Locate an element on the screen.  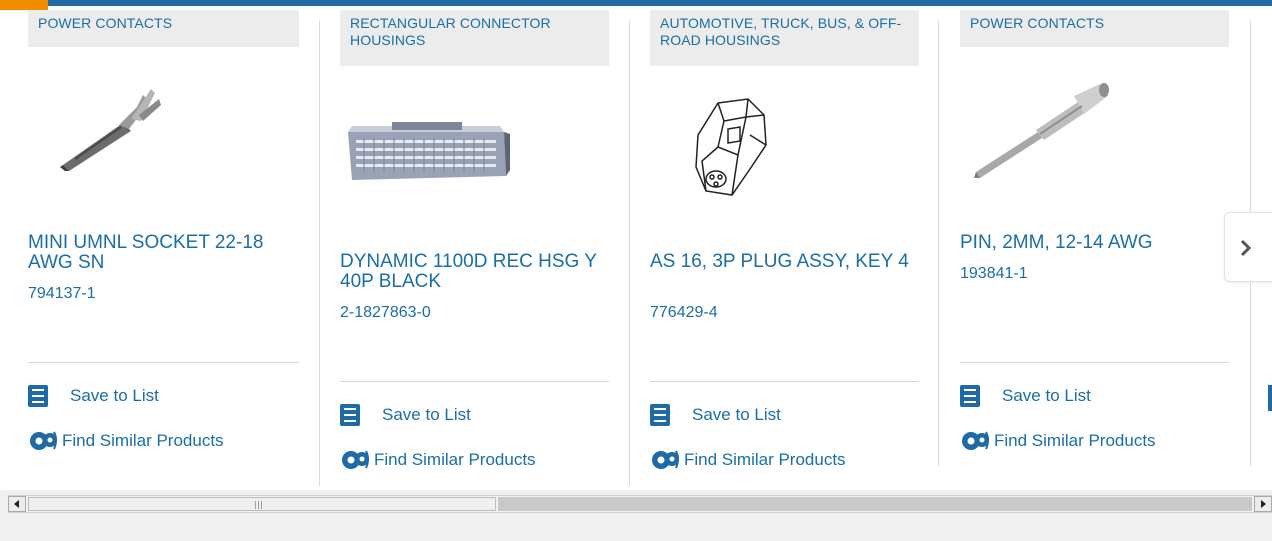
top-accent-bar is located at coordinates (636, 5).